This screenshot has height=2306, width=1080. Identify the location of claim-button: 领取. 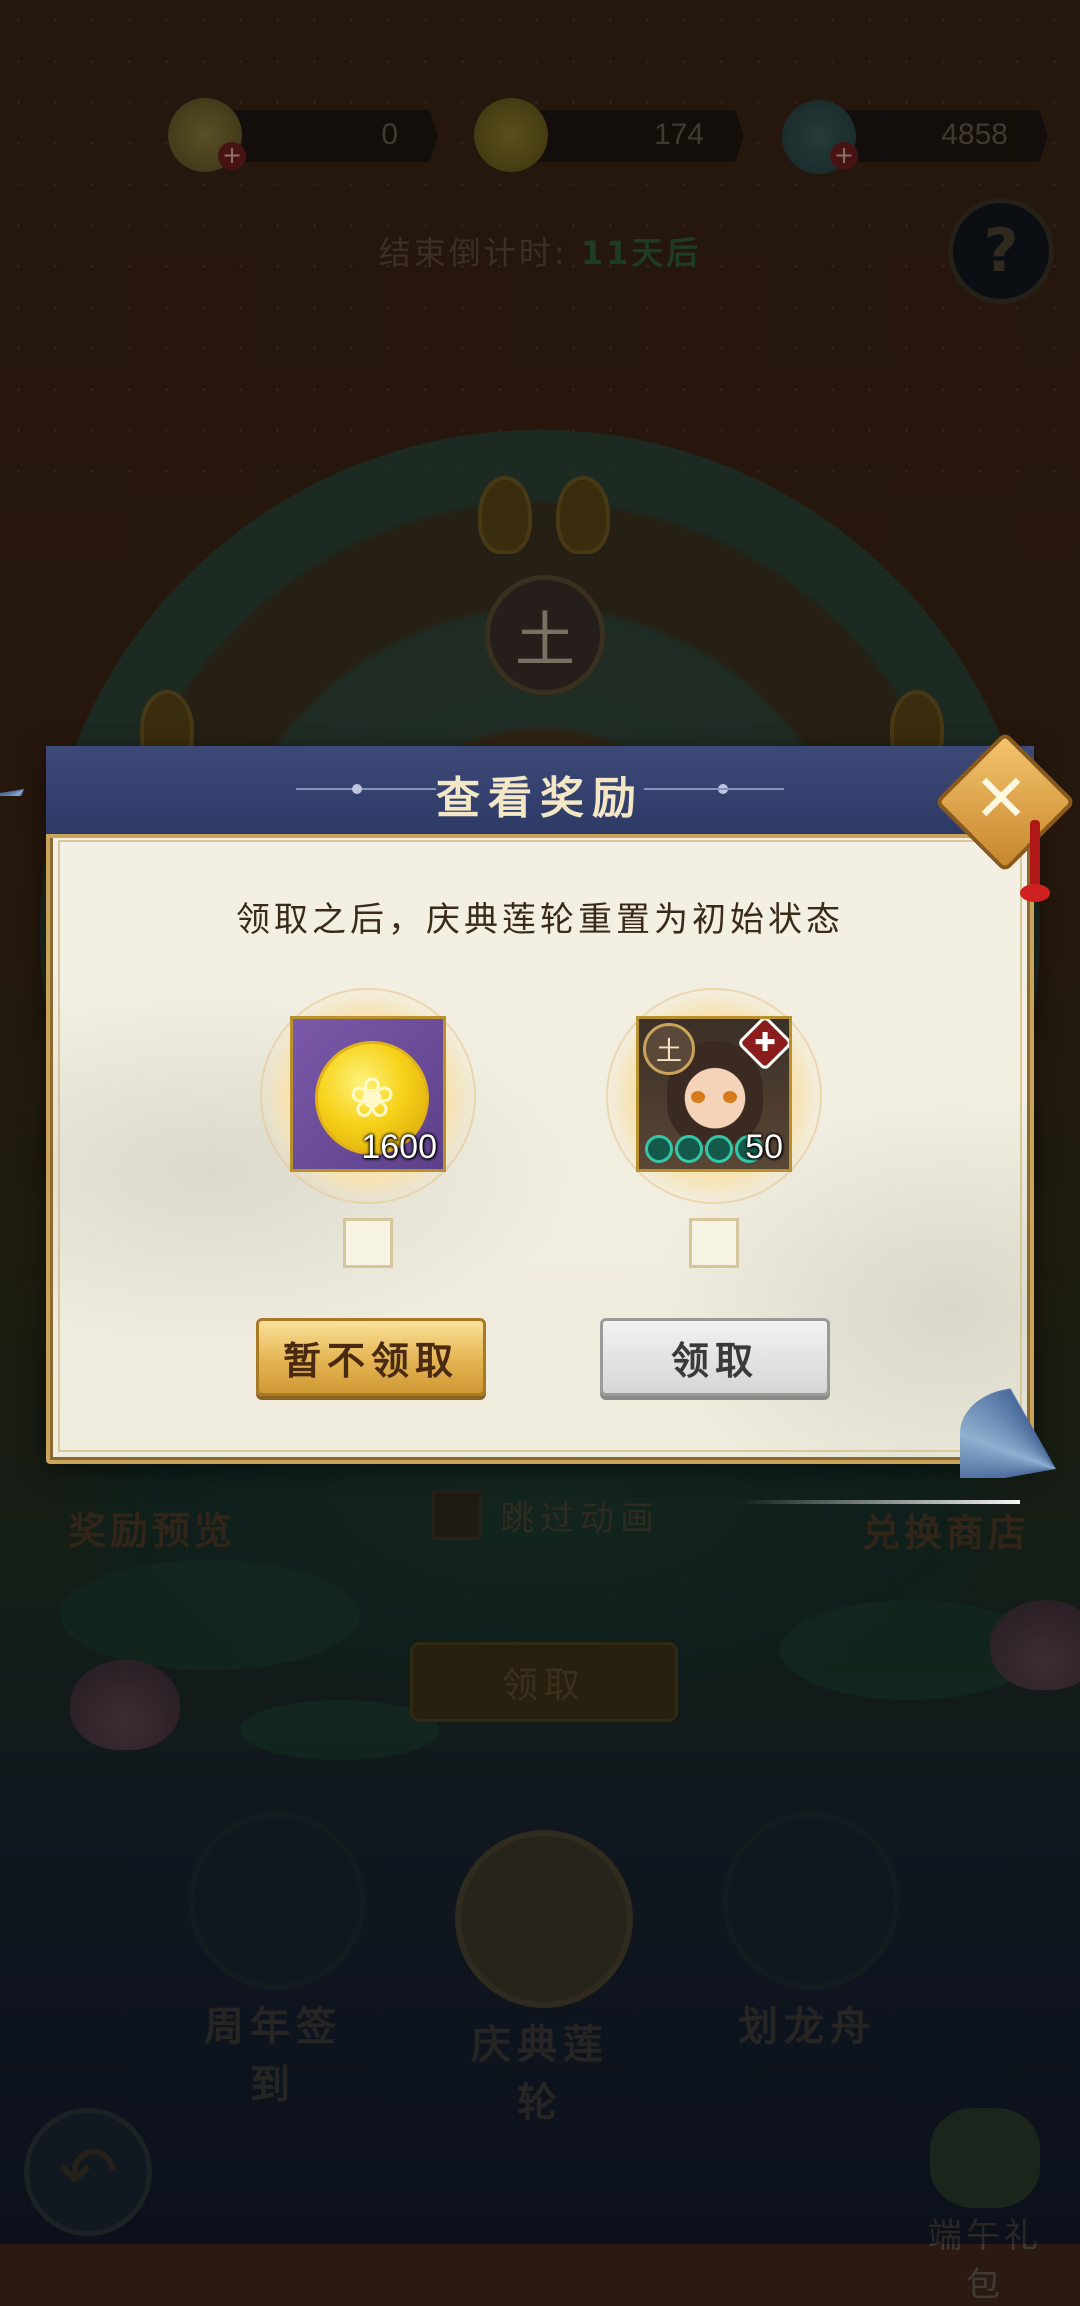
(715, 1357).